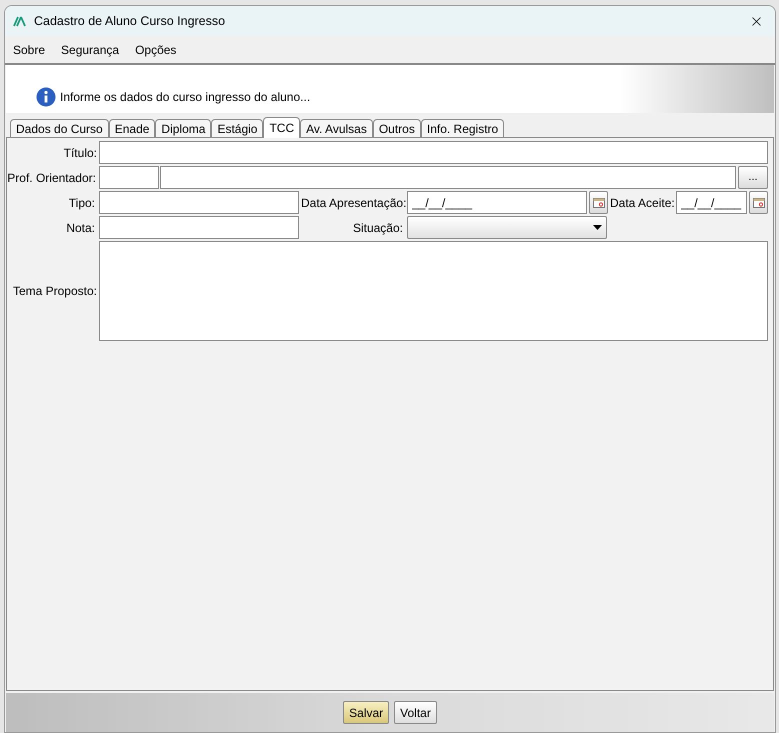  What do you see at coordinates (82, 203) in the screenshot?
I see `tipo-label: Tipo:` at bounding box center [82, 203].